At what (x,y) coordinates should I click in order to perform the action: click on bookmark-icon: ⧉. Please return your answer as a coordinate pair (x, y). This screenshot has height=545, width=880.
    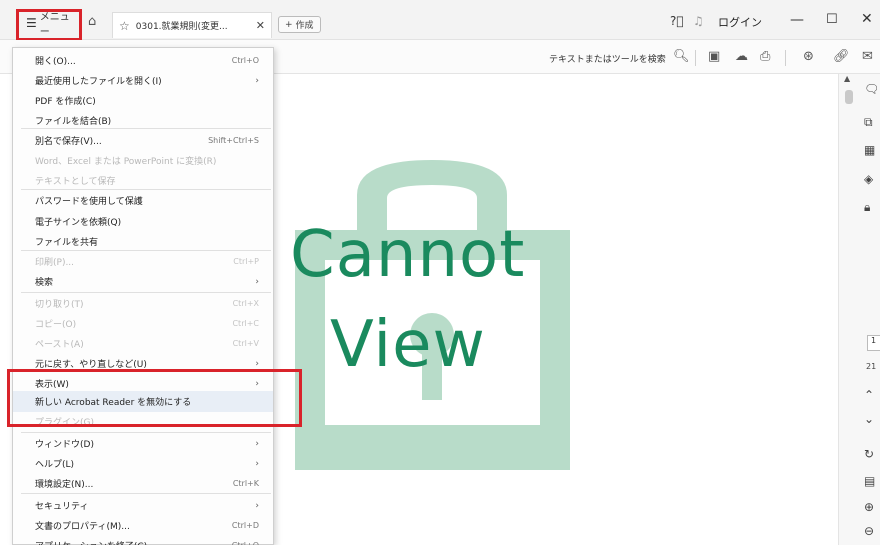
    Looking at the image, I should click on (868, 122).